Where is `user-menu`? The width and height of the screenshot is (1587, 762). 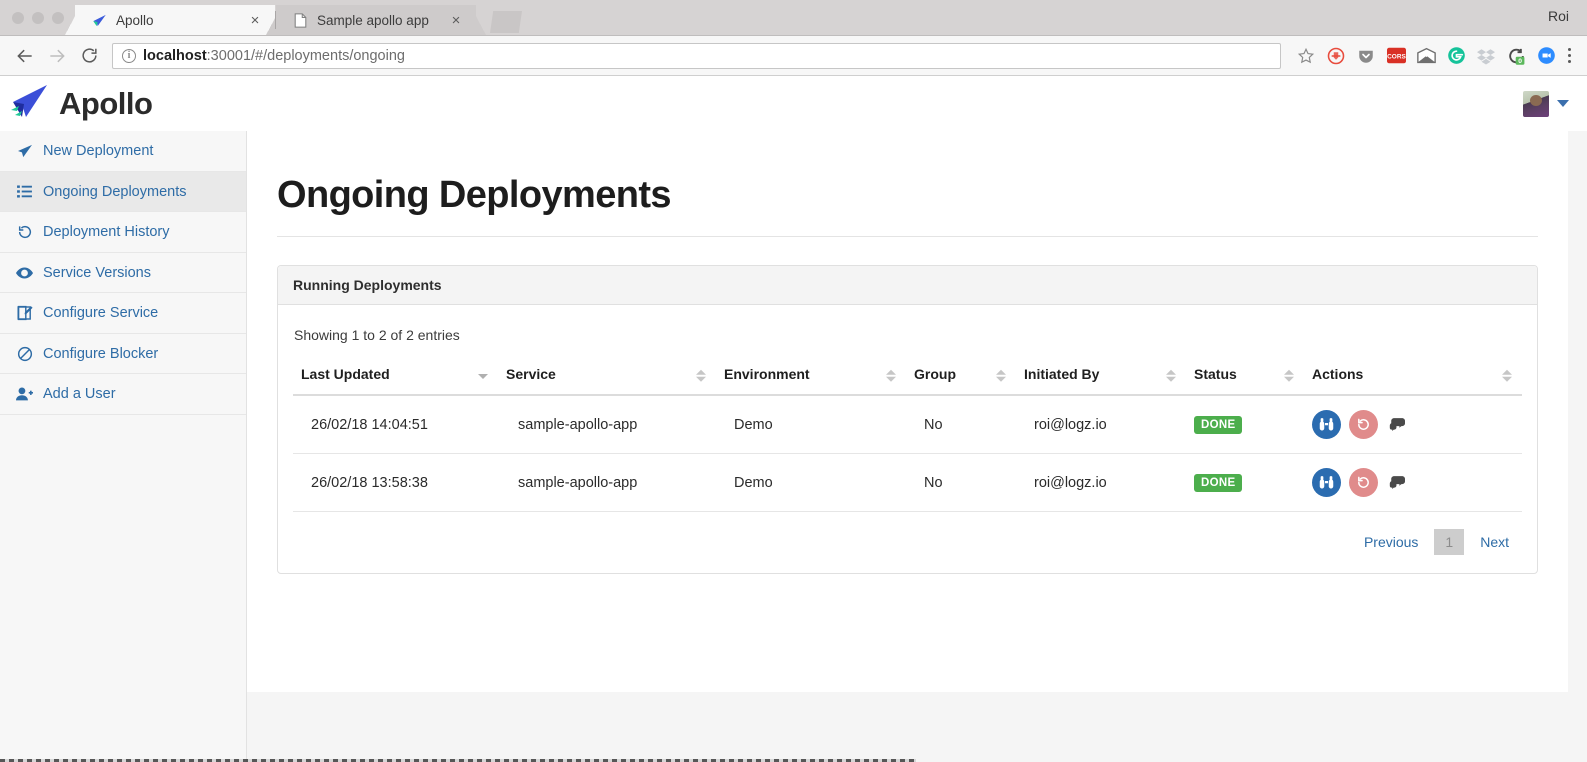 user-menu is located at coordinates (1546, 103).